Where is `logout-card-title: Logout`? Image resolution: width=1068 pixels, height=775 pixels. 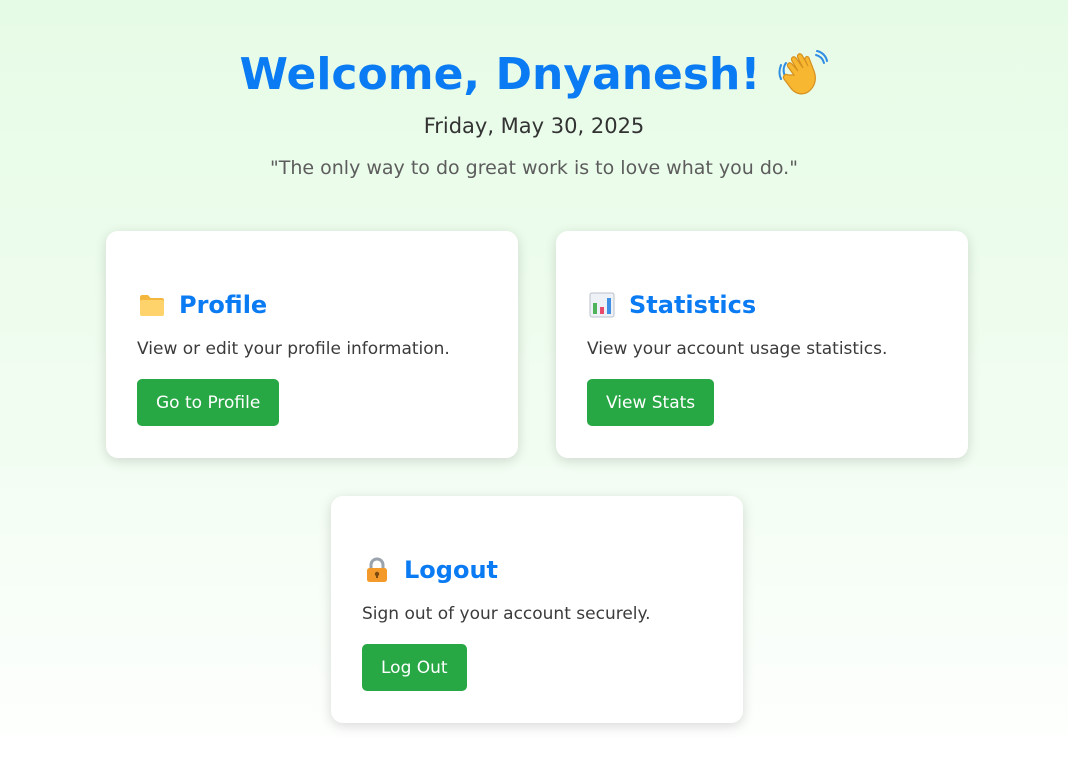 logout-card-title: Logout is located at coordinates (451, 570).